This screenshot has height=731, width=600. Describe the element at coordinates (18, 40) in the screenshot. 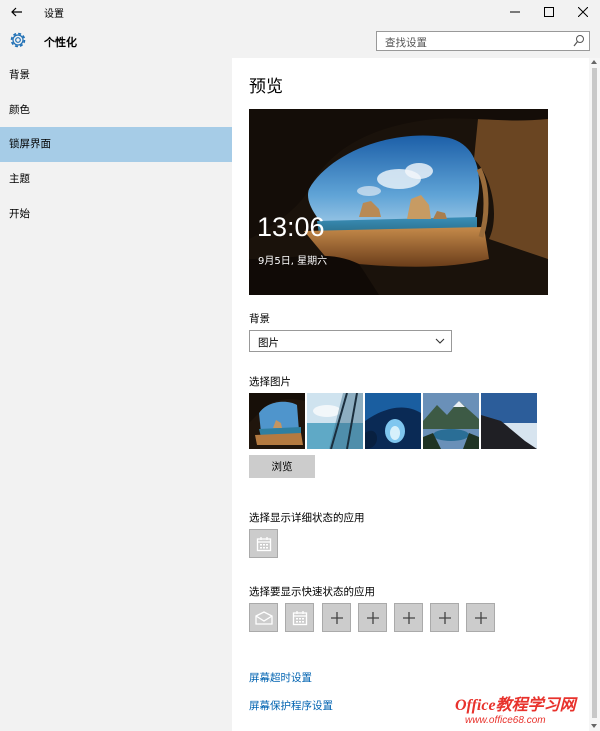

I see `gear-icon` at that location.